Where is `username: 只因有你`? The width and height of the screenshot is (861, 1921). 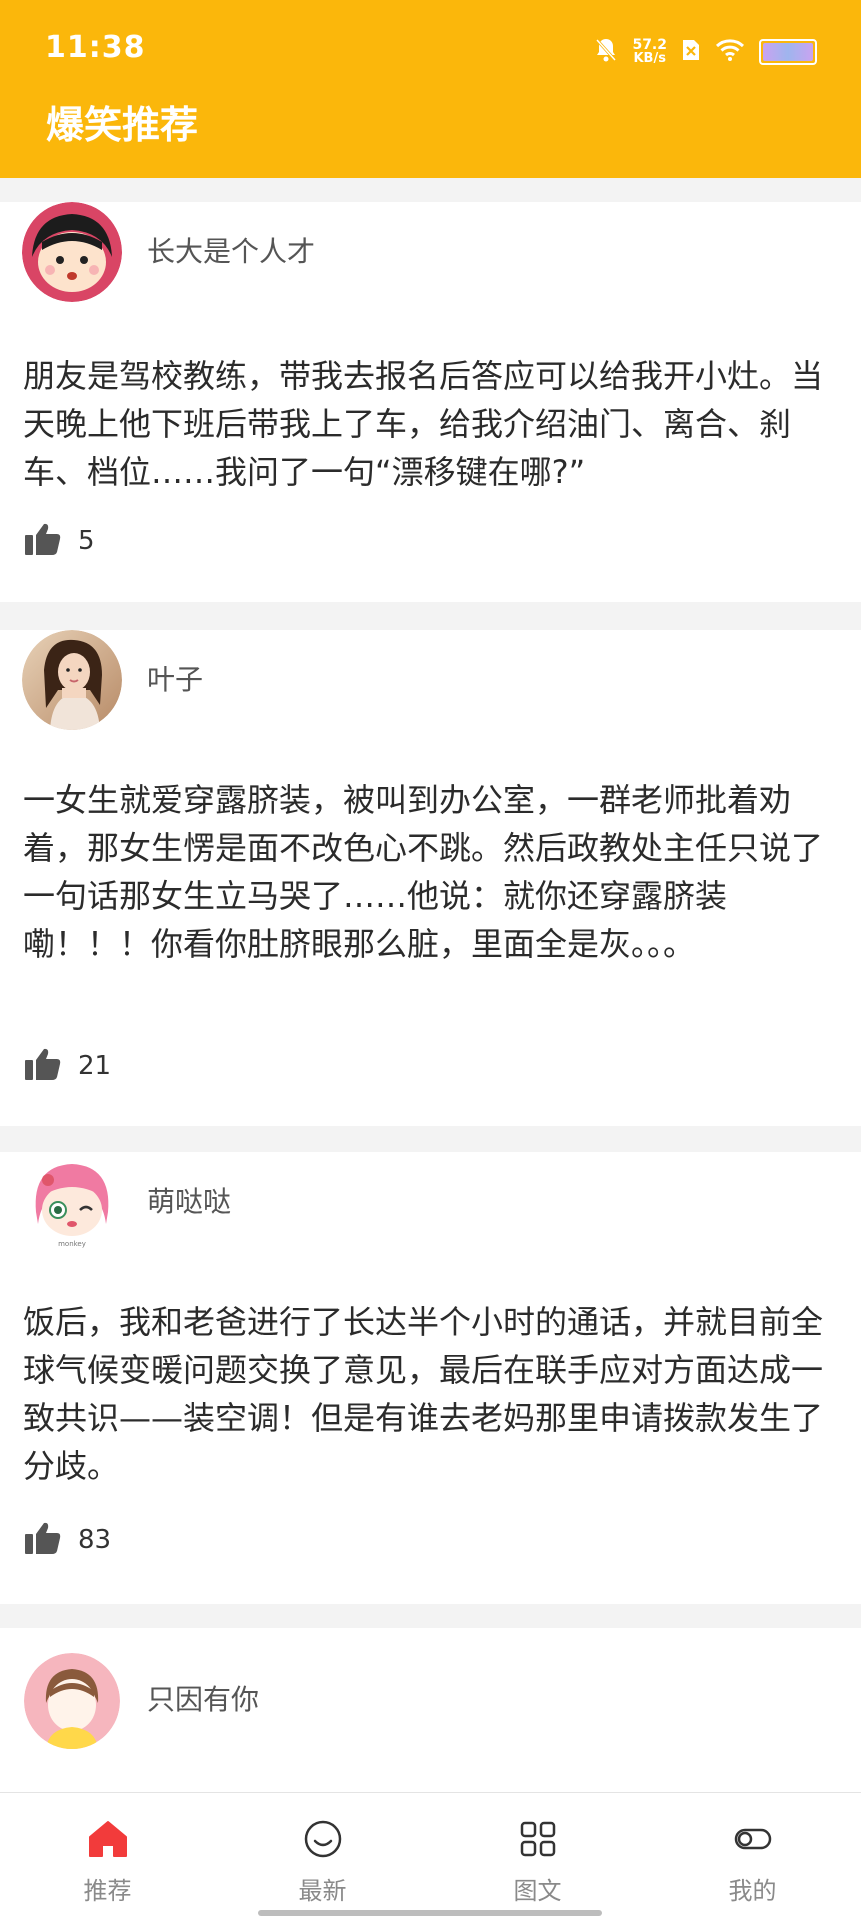 username: 只因有你 is located at coordinates (203, 1700).